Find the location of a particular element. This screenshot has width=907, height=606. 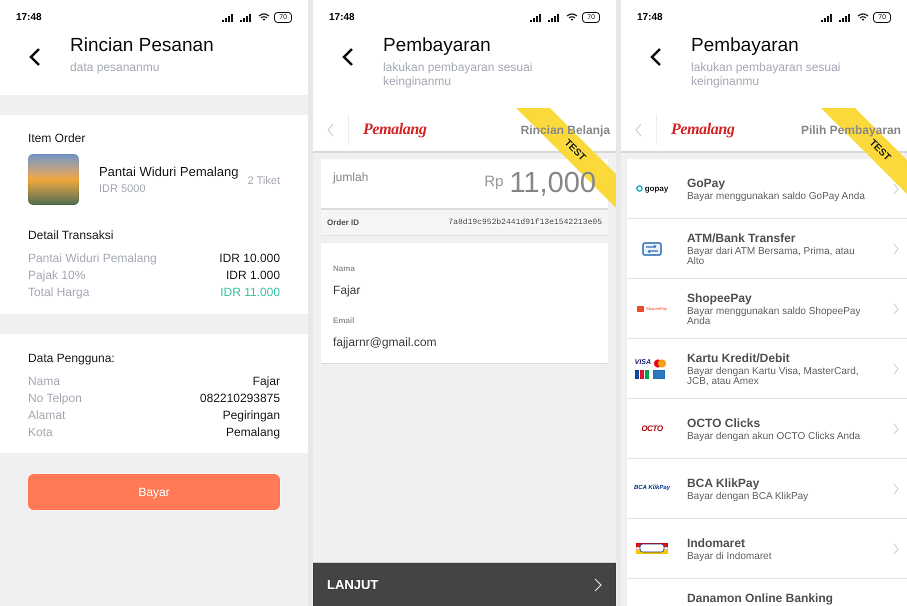

order-id-value: 7a8d19c952b2441d91f13e1542213e05 is located at coordinates (525, 222).